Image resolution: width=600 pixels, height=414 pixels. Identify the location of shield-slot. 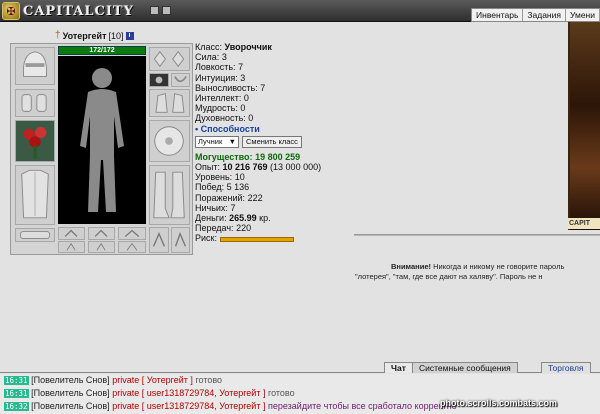
(169, 141).